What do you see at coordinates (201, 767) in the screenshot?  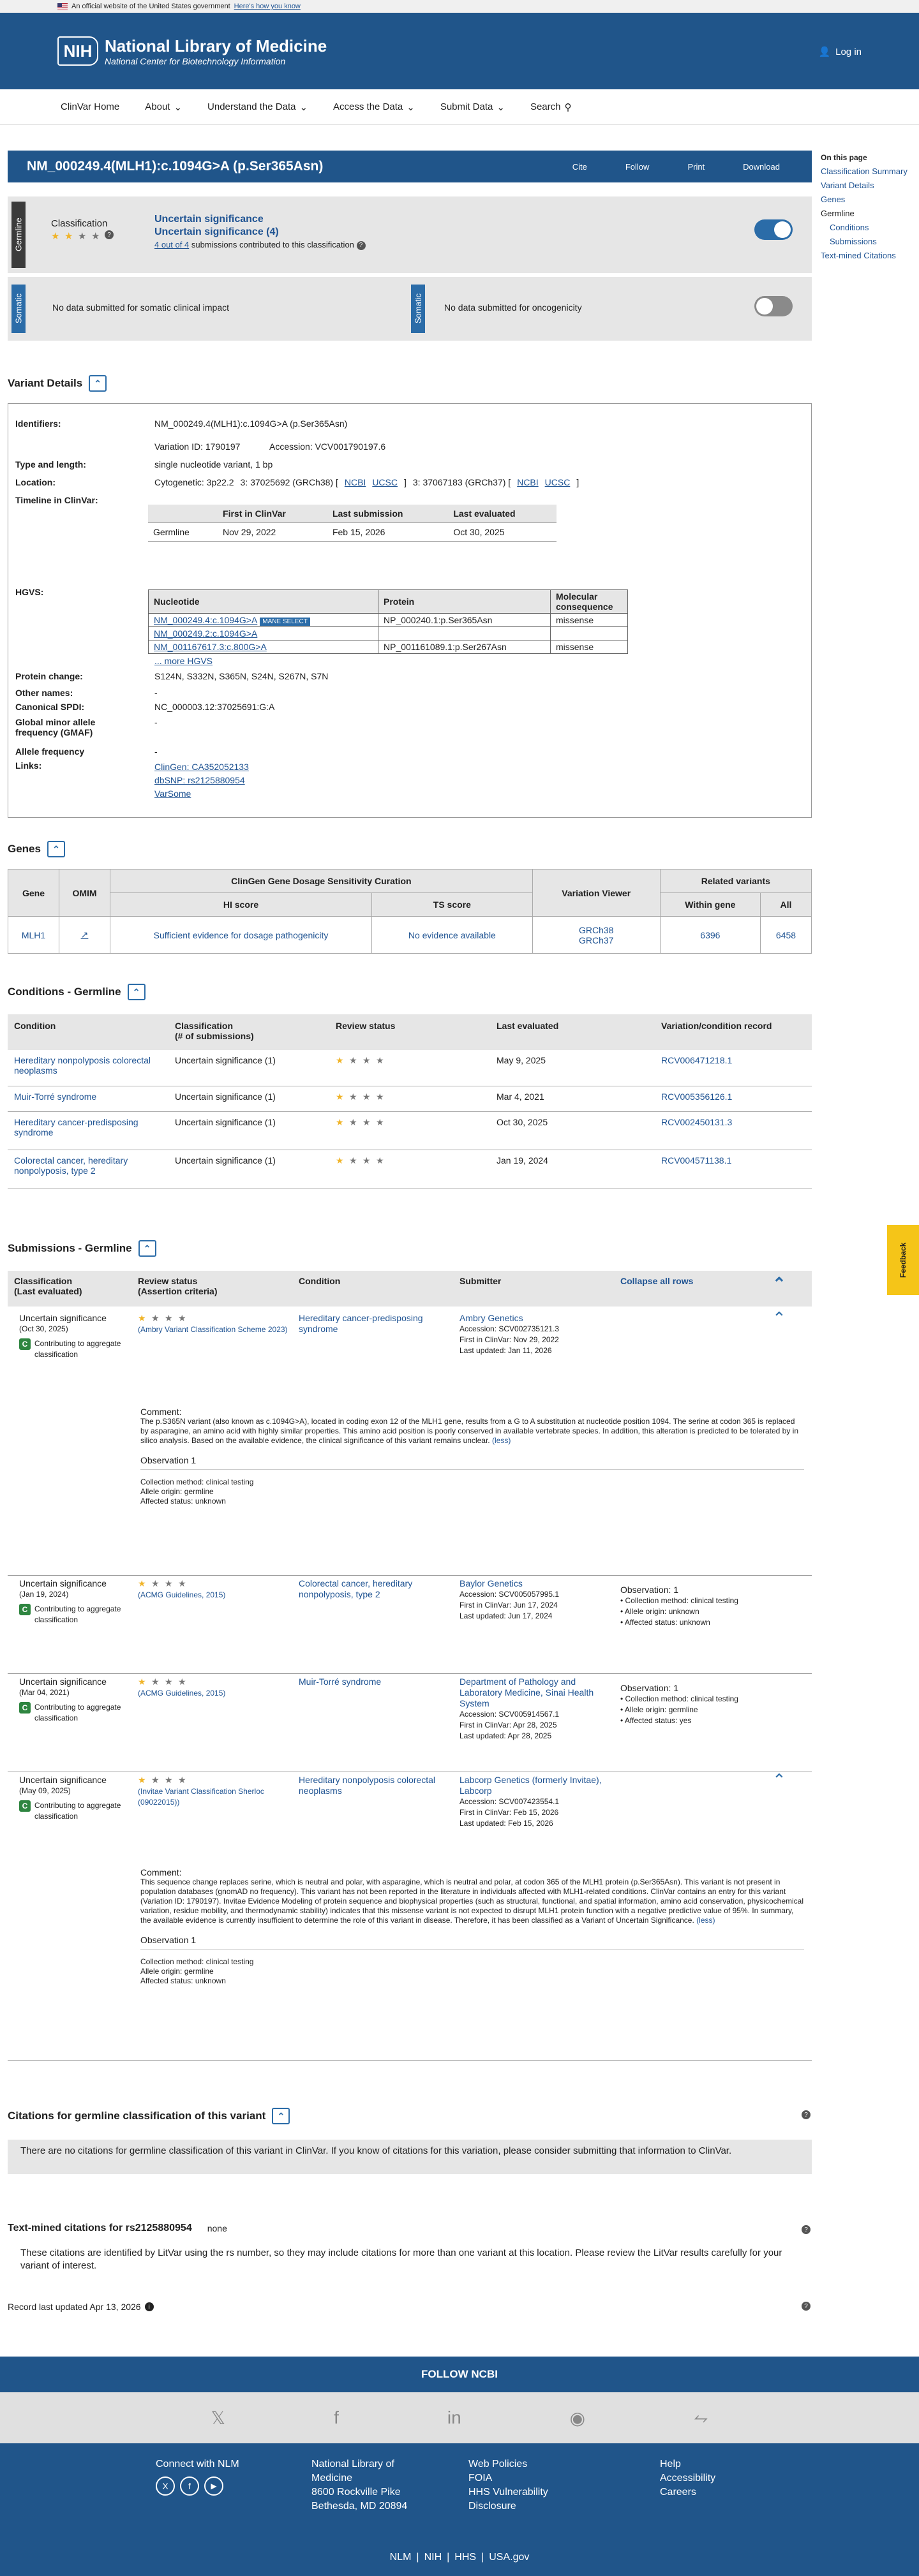 I see `clingen-link: ClinGen: CA352052133` at bounding box center [201, 767].